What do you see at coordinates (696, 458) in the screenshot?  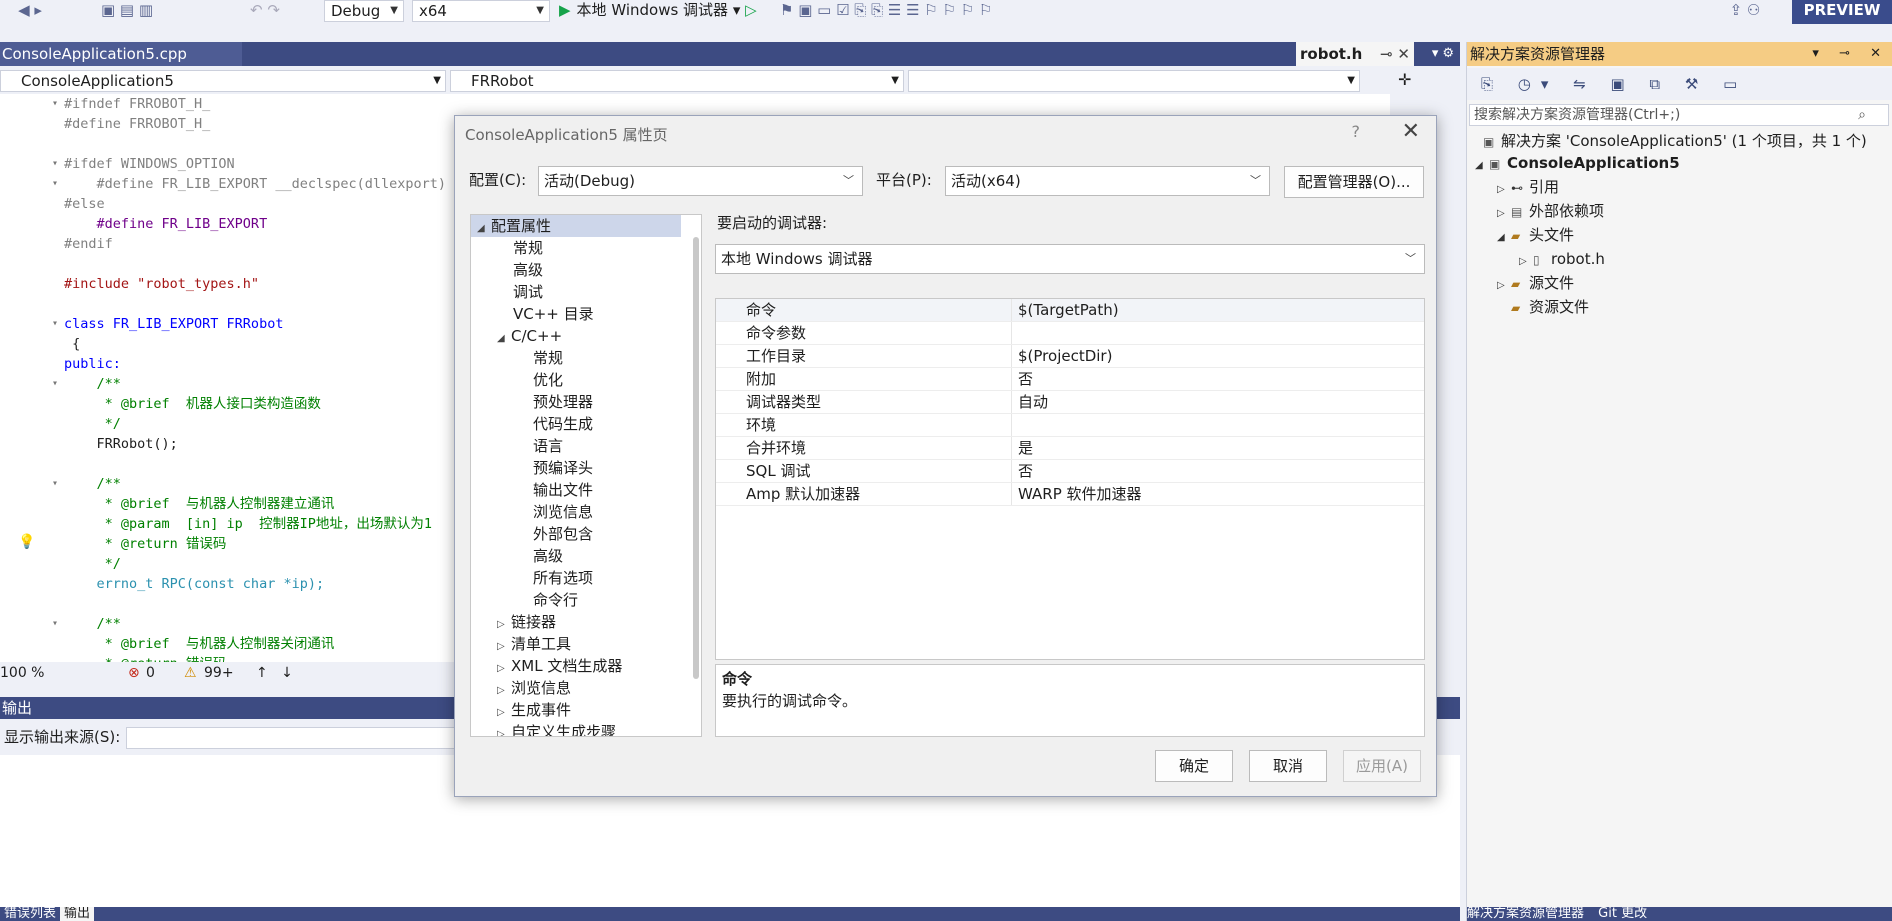 I see `tree-scrollbar` at bounding box center [696, 458].